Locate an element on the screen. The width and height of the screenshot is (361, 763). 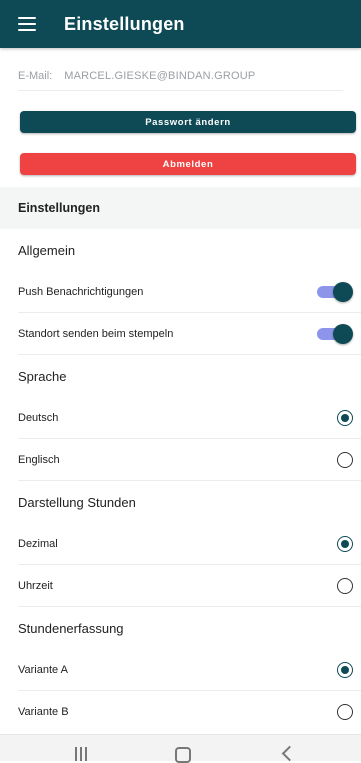
email-row: E-Mail: MARCEL.GIESKE@BINDAN.GROUP is located at coordinates (180, 76).